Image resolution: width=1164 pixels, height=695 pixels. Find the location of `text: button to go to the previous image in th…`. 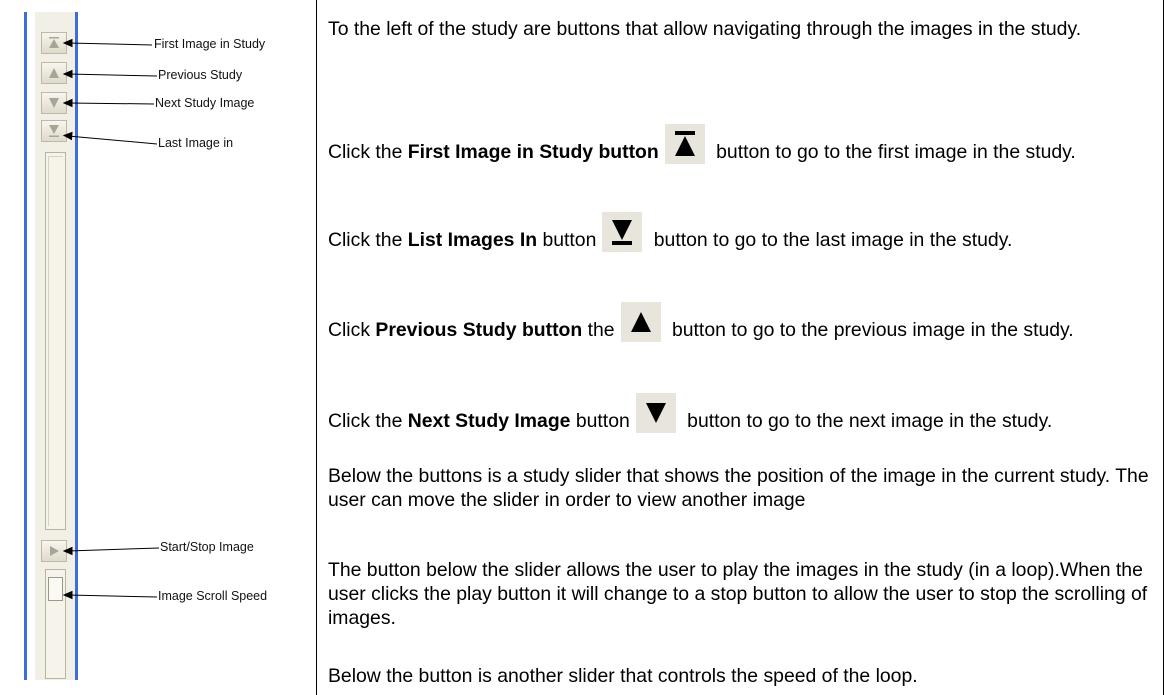

text: button to go to the previous image in th… is located at coordinates (870, 330).